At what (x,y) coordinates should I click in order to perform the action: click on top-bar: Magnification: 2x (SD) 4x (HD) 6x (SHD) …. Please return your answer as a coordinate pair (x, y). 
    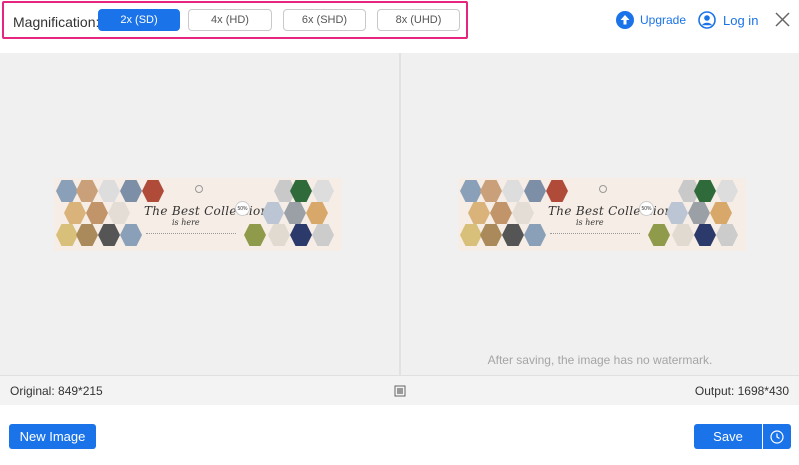
    Looking at the image, I should click on (399, 26).